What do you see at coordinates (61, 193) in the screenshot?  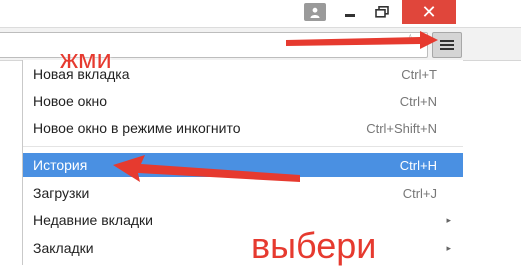 I see `menu-item-label: Загрузки` at bounding box center [61, 193].